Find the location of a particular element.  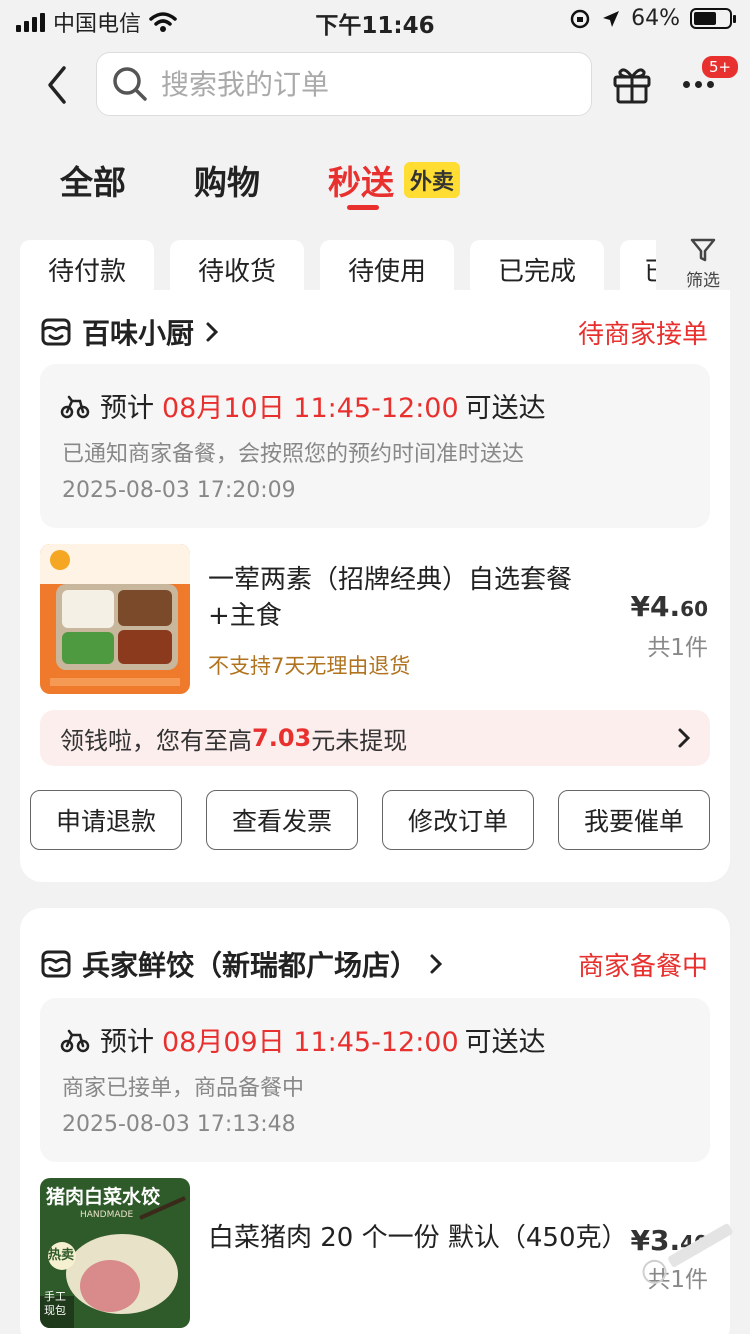

eta-line: 预计 08月09日 11:45-12:00 可送达 is located at coordinates (303, 1039).